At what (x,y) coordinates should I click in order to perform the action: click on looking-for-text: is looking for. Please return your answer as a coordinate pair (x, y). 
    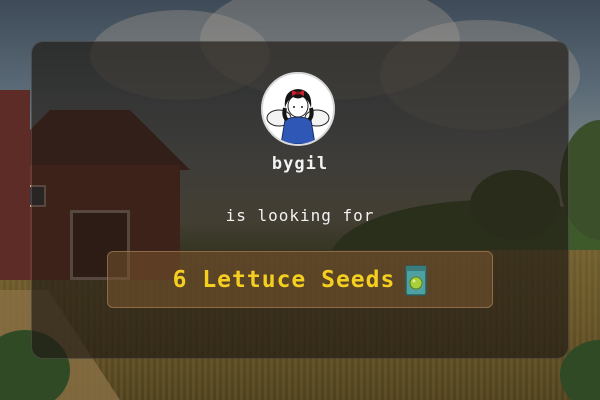
    Looking at the image, I should click on (300, 215).